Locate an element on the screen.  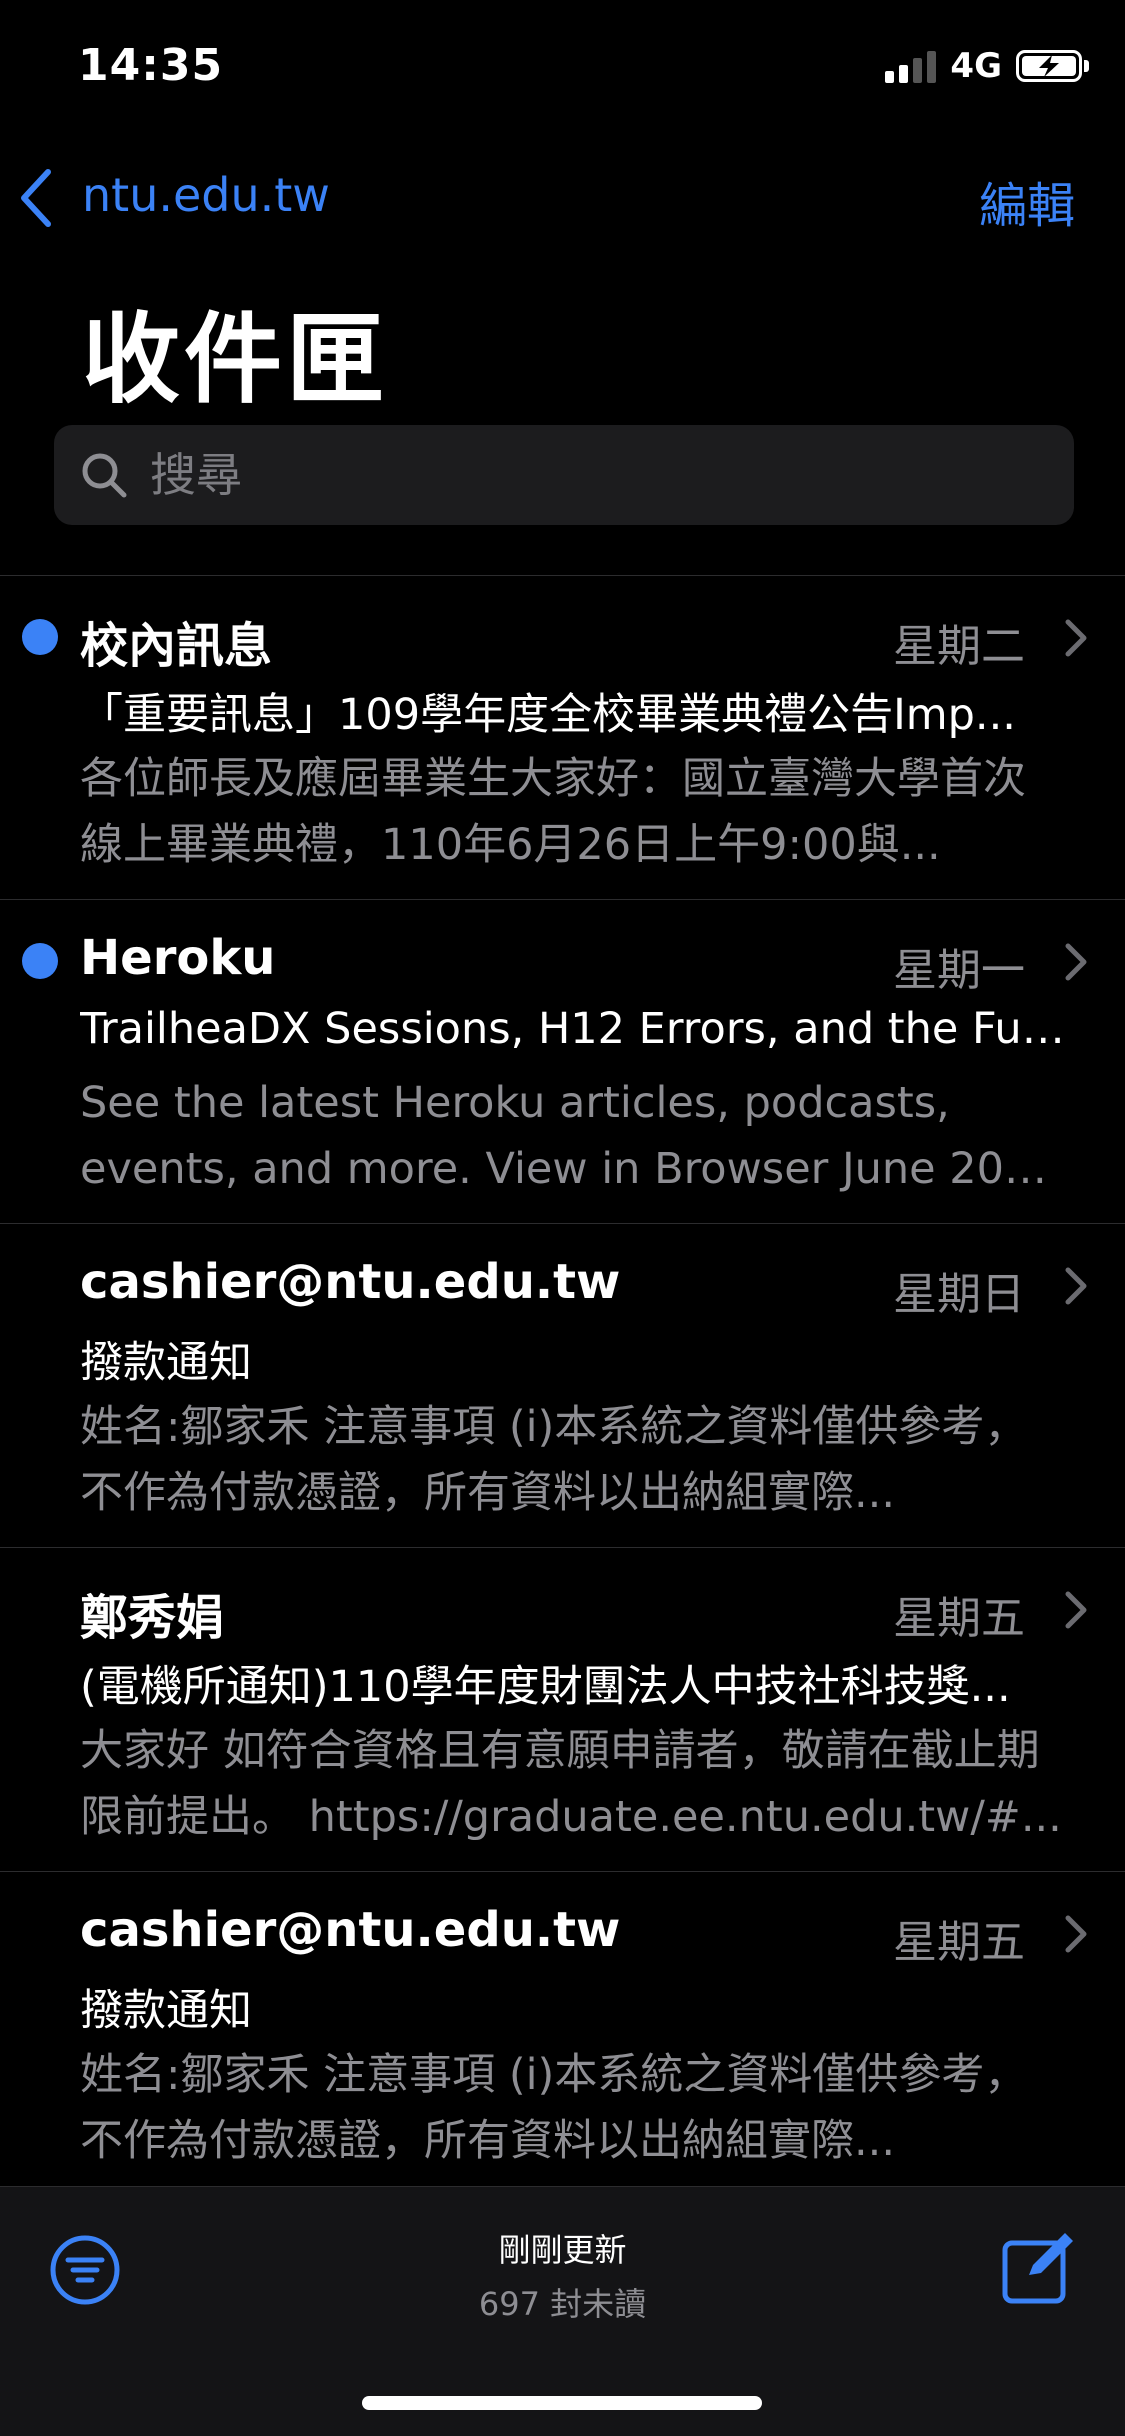
mail-date: 星期一 is located at coordinates (959, 970).